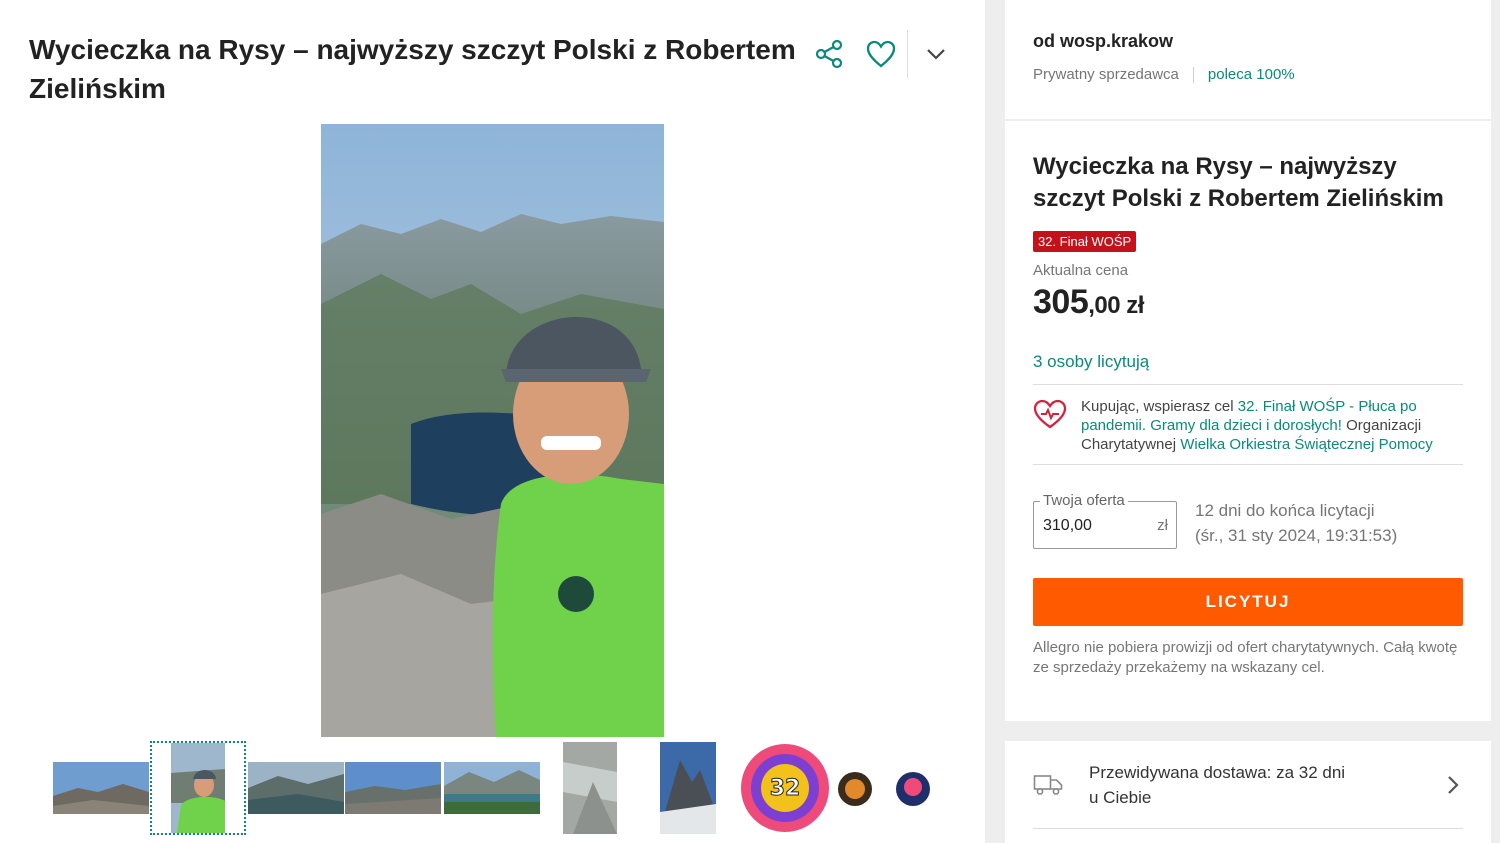 This screenshot has width=1500, height=843. What do you see at coordinates (1248, 41) in the screenshot?
I see `seller-name: od wosp.krakow` at bounding box center [1248, 41].